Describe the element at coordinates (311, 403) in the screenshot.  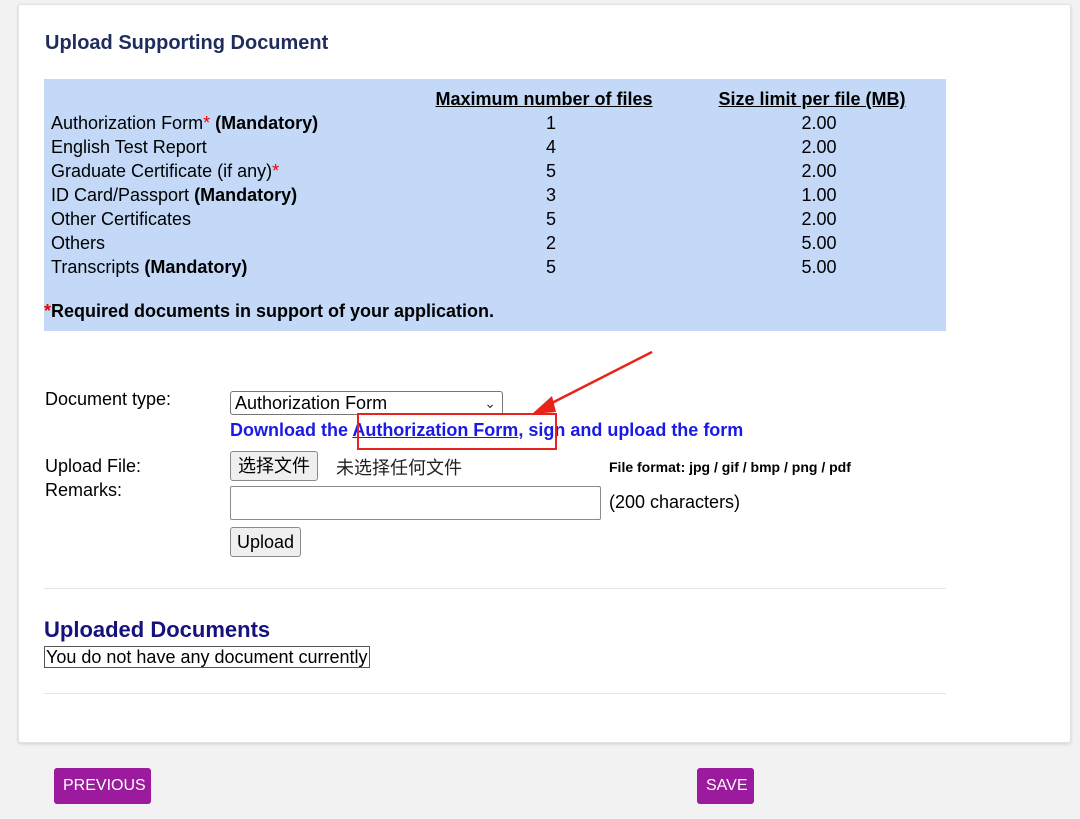
I see `document-type-value: Authorization Form` at that location.